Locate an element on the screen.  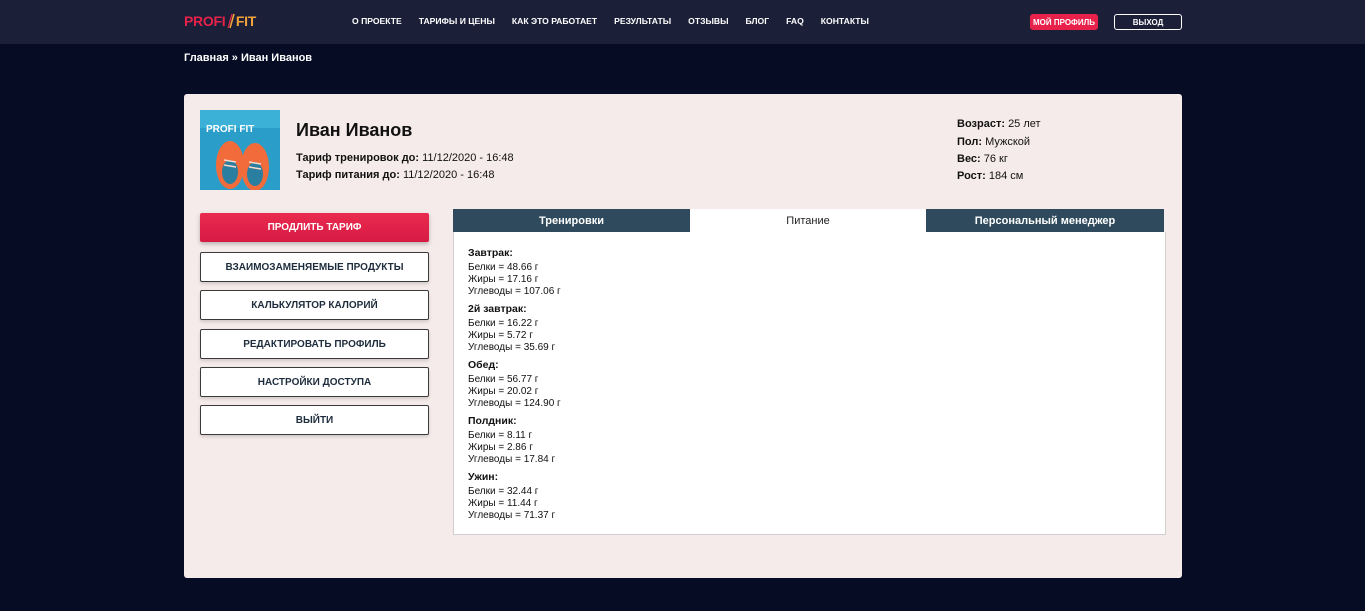
my-profile-button: МОЙ ПРОФИЛЬ is located at coordinates (1064, 22).